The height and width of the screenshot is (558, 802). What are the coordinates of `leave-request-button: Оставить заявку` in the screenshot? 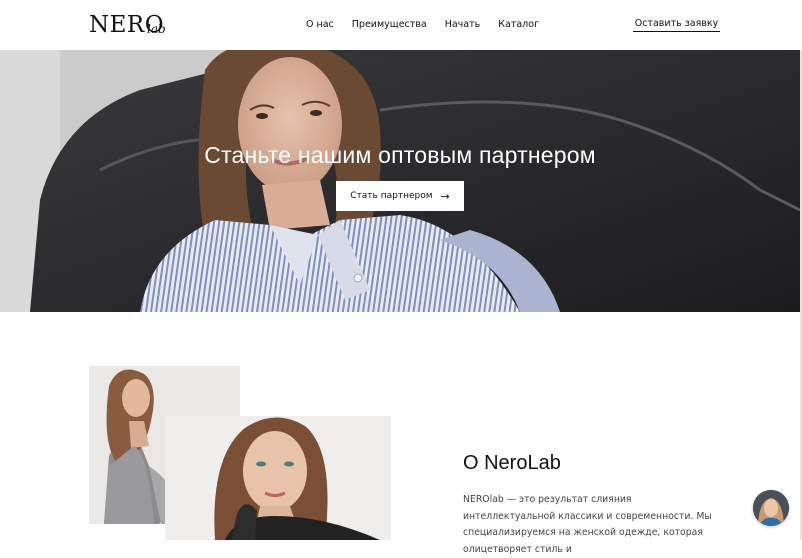 It's located at (676, 25).